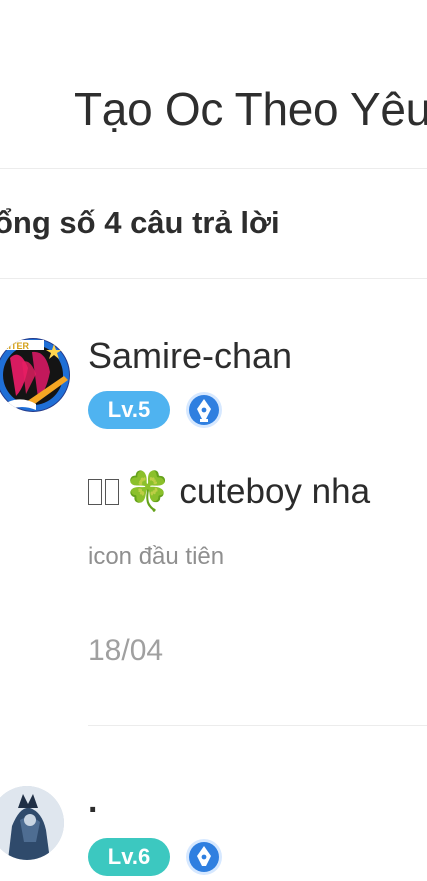 This screenshot has height=881, width=427. Describe the element at coordinates (92, 801) in the screenshot. I see `username: .` at that location.